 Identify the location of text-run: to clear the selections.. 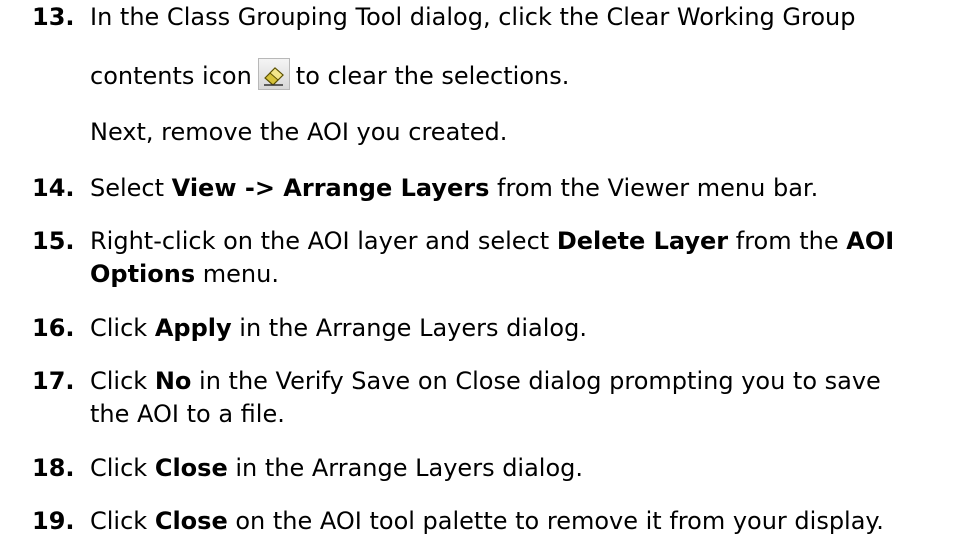
(432, 76).